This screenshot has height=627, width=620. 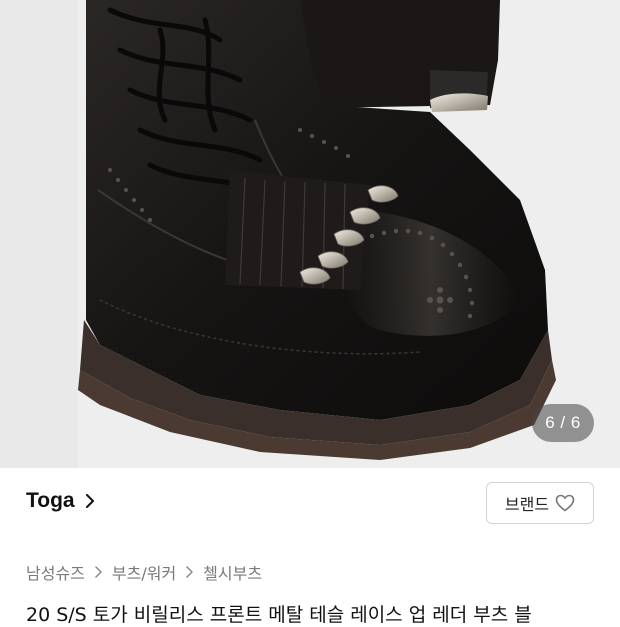 What do you see at coordinates (232, 572) in the screenshot?
I see `breadcrumb-item-chelsea-boots: 첼시부츠` at bounding box center [232, 572].